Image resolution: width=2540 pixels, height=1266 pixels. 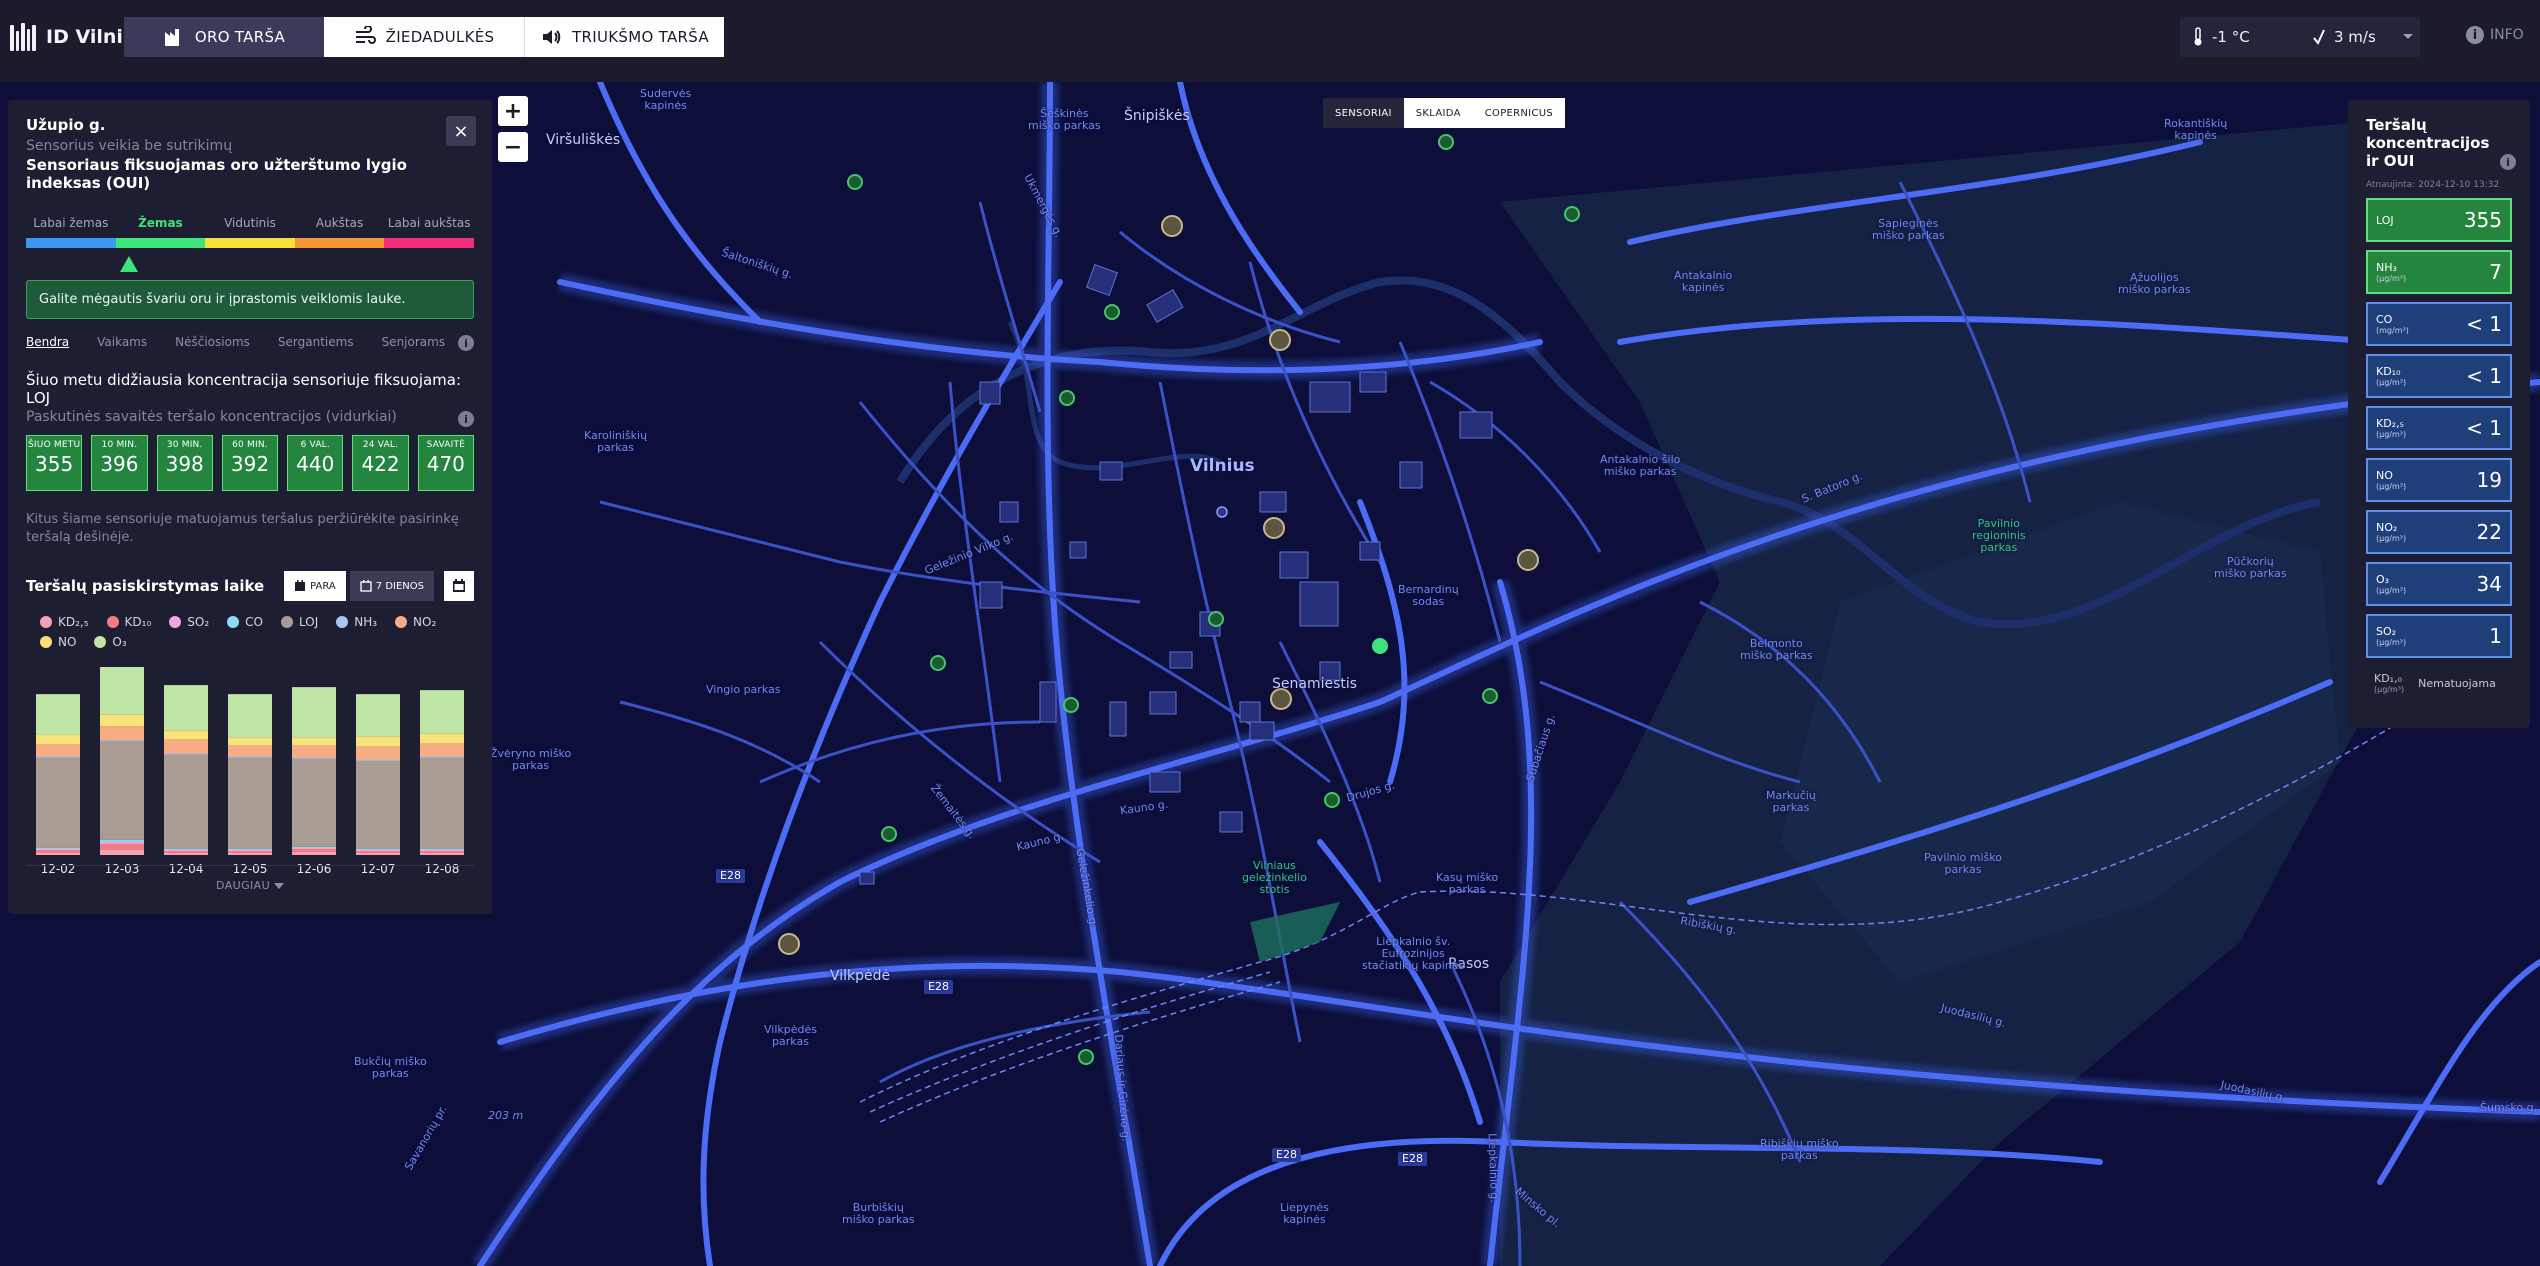 I want to click on legend-item: KD₂,₅, so click(x=64, y=622).